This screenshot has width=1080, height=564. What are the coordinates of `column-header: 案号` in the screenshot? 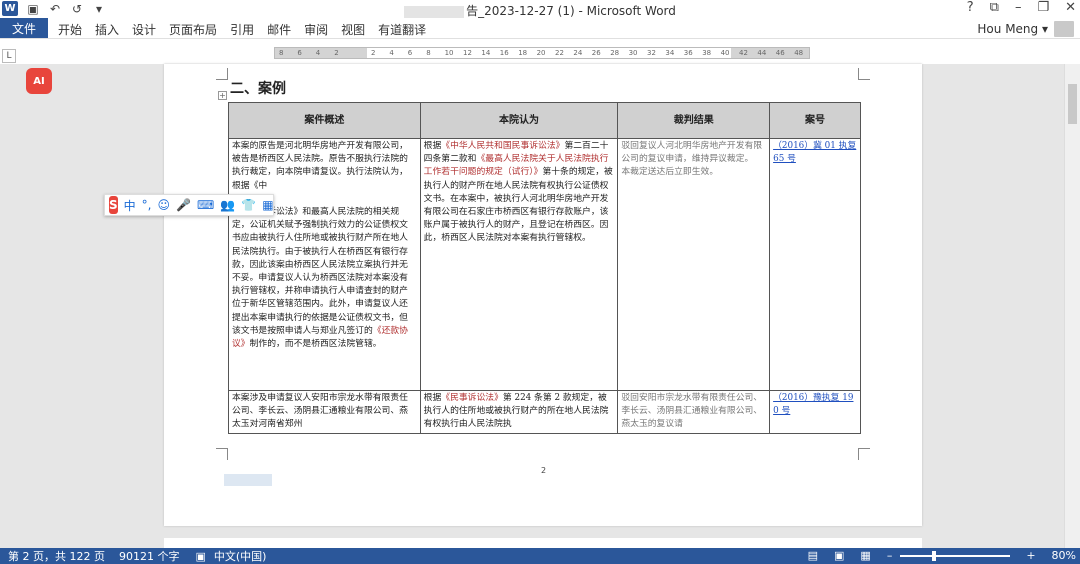 It's located at (815, 120).